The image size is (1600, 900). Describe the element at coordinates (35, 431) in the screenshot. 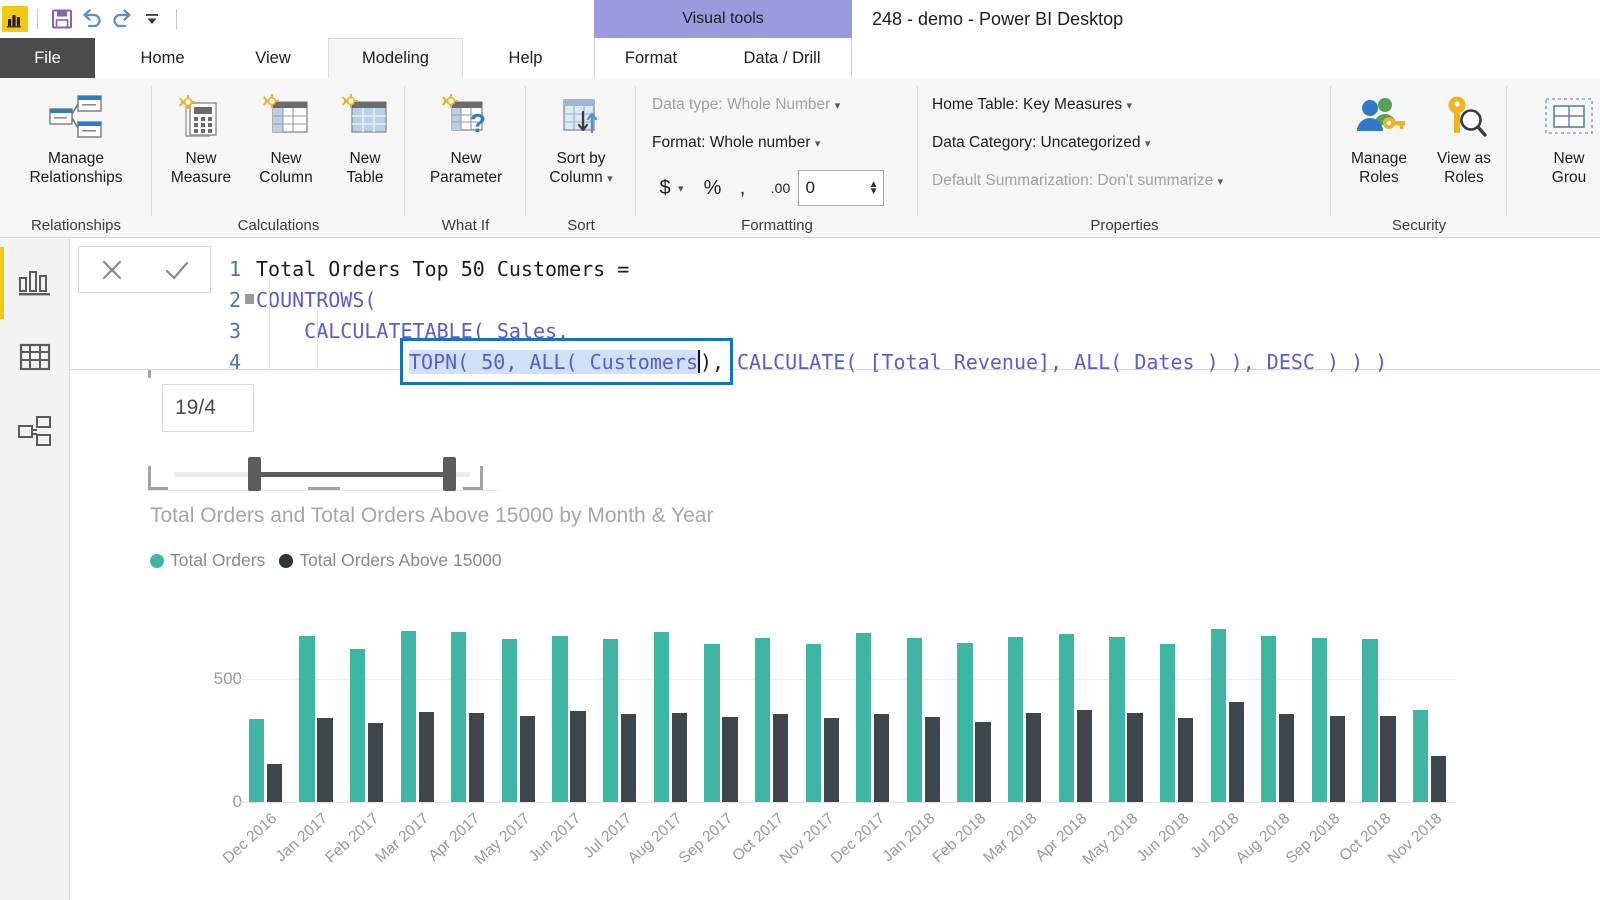

I see `sidebar-item-model-view` at that location.